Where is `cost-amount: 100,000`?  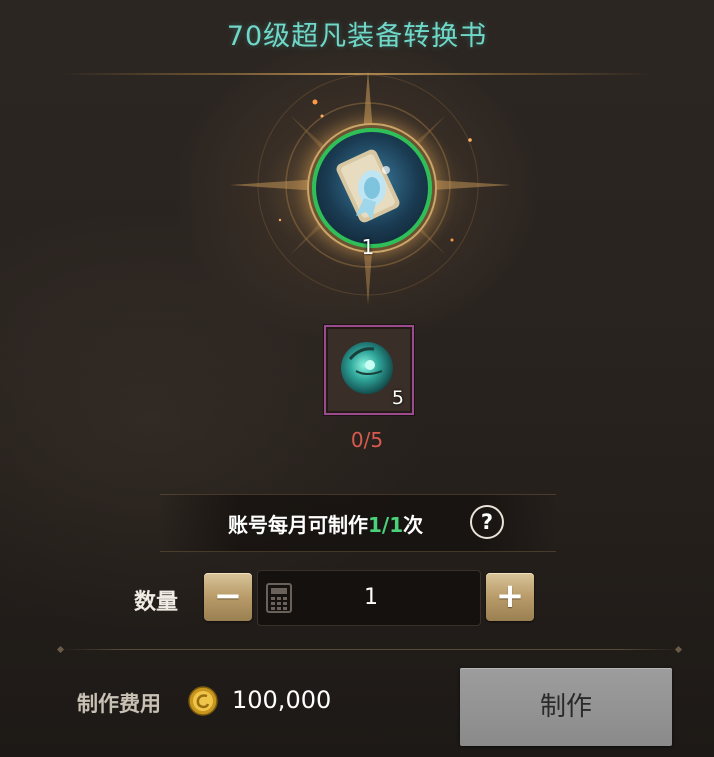
cost-amount: 100,000 is located at coordinates (282, 700).